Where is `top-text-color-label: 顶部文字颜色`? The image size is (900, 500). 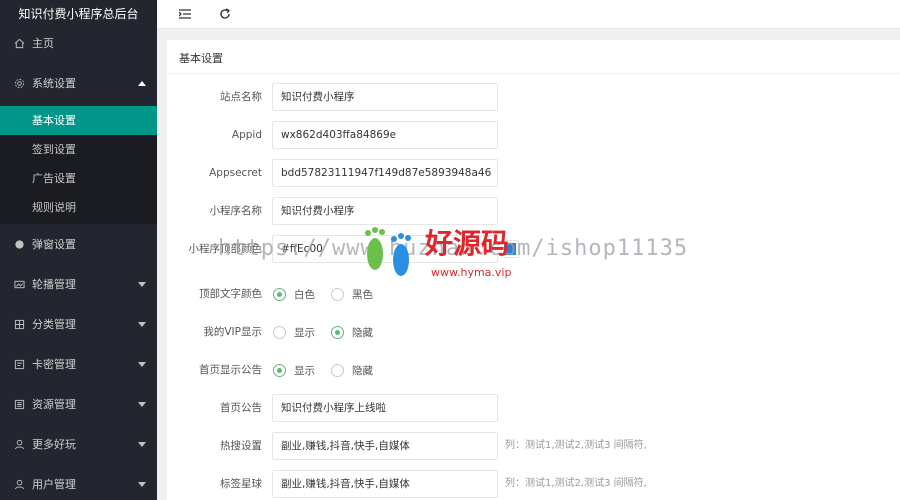 top-text-color-label: 顶部文字颜色 is located at coordinates (230, 294).